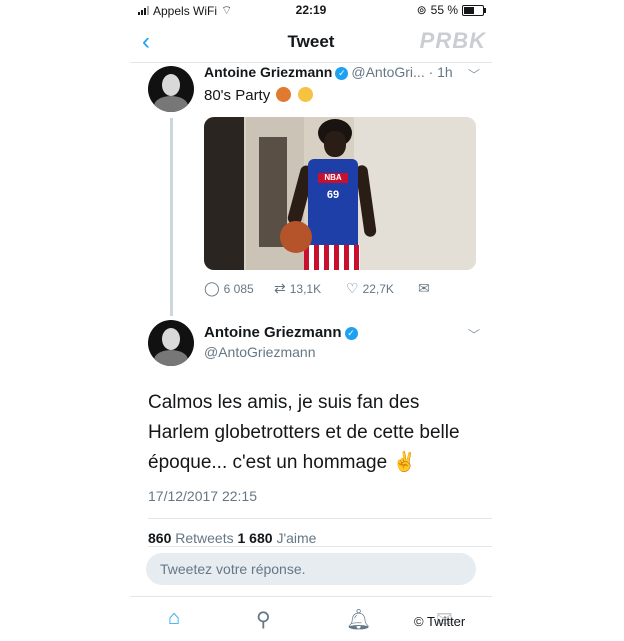 The image size is (624, 641). Describe the element at coordinates (255, 538) in the screenshot. I see `likes-count: 1 680` at that location.